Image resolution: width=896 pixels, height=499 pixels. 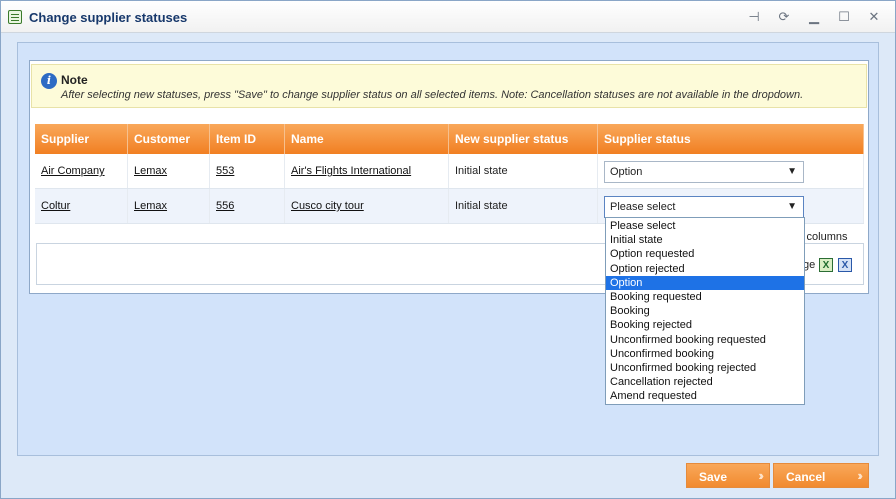 I want to click on dialog-list-icon, so click(x=15, y=17).